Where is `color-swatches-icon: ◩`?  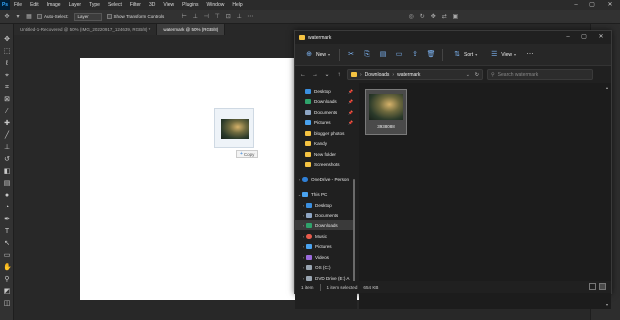
color-swatches-icon: ◩ is located at coordinates (7, 292).